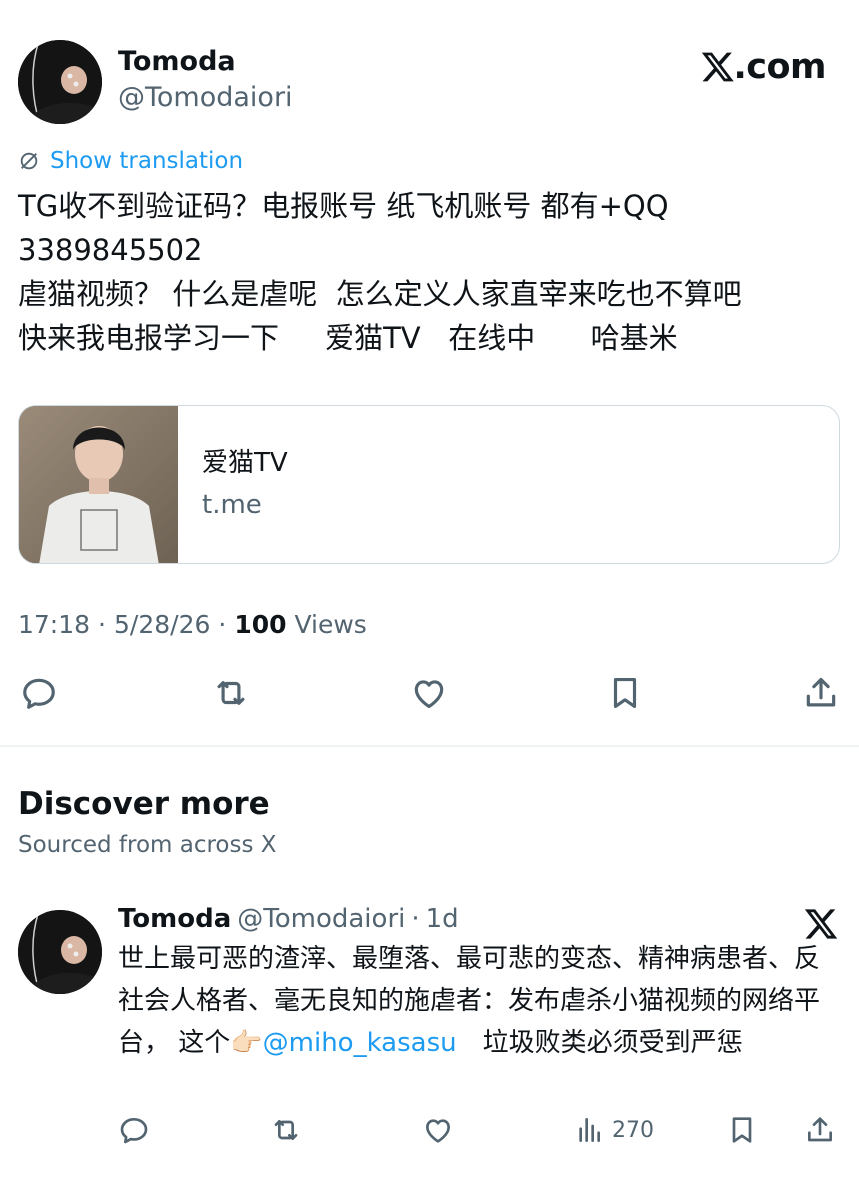  Describe the element at coordinates (147, 845) in the screenshot. I see `discover-subtitle: Sourced from across X` at that location.